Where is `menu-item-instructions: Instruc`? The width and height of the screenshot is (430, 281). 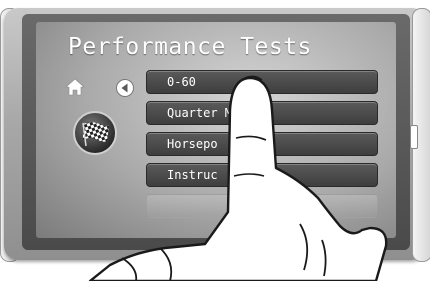 menu-item-instructions: Instruc is located at coordinates (262, 175).